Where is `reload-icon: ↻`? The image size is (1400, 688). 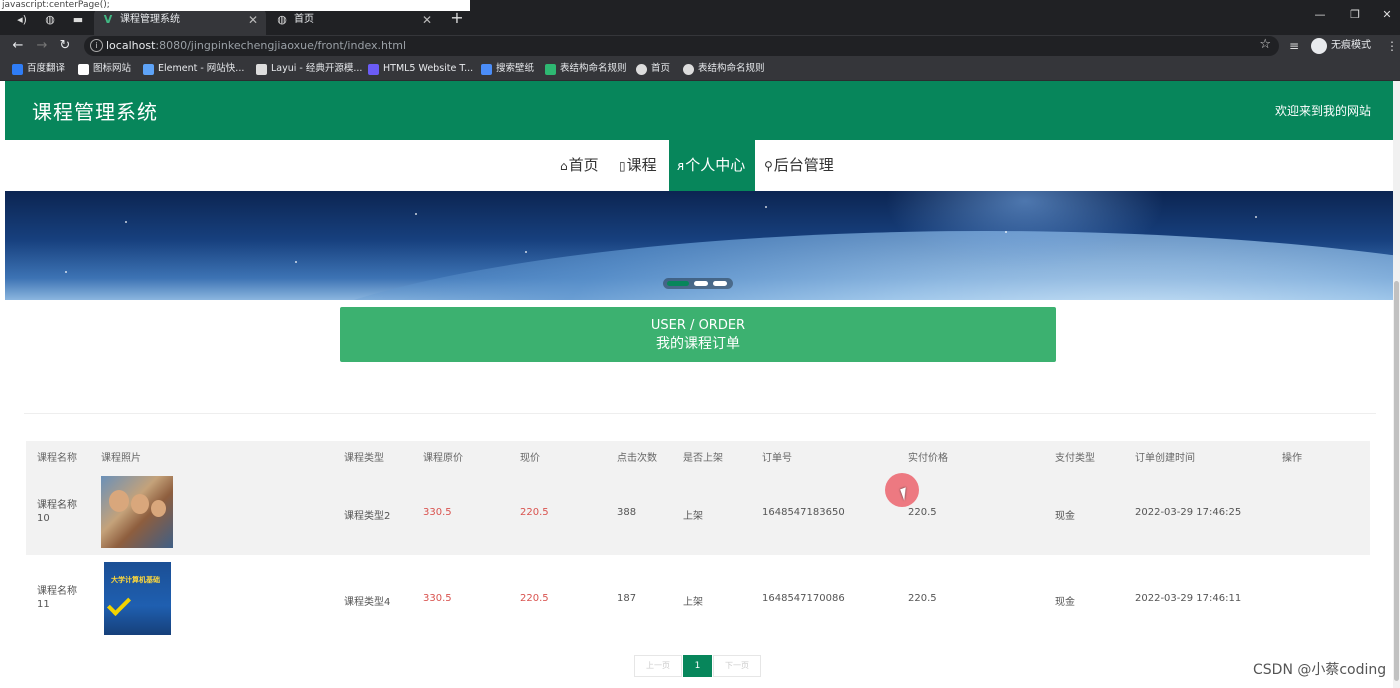 reload-icon: ↻ is located at coordinates (65, 46).